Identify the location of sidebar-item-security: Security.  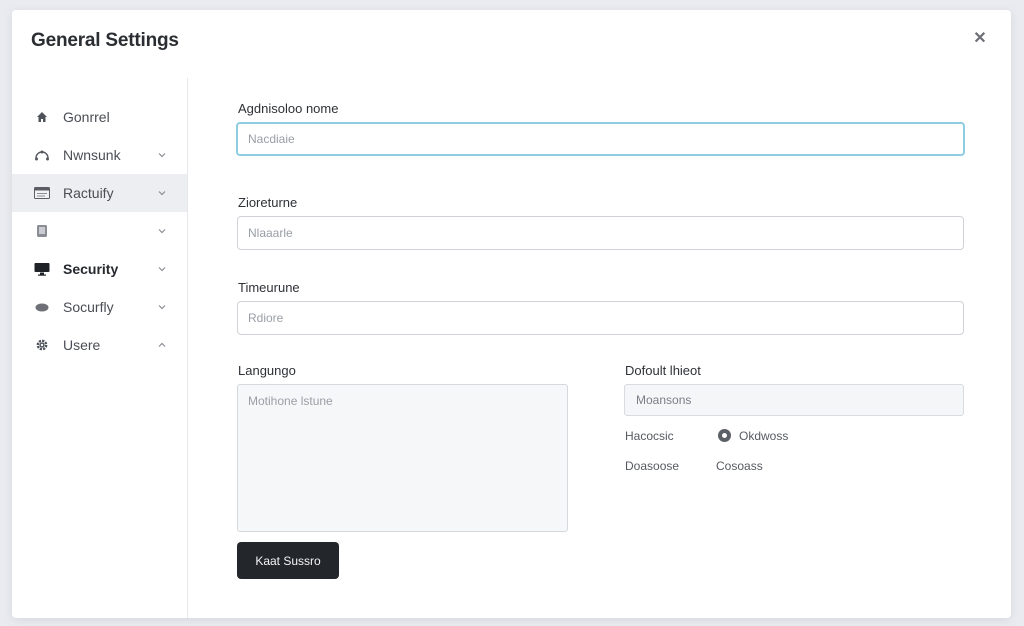
(99, 269).